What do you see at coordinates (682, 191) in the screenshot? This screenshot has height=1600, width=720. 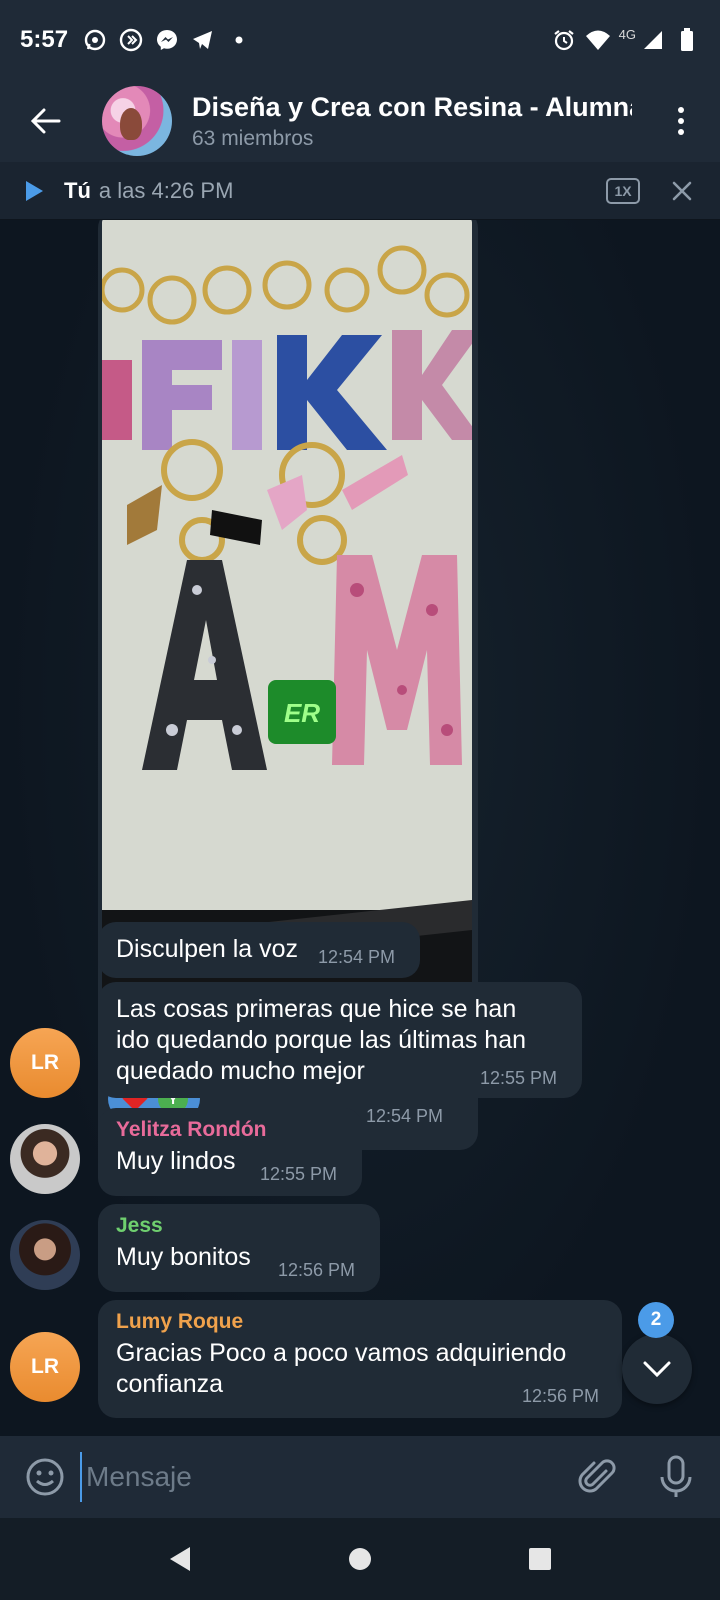 I see `close-icon` at bounding box center [682, 191].